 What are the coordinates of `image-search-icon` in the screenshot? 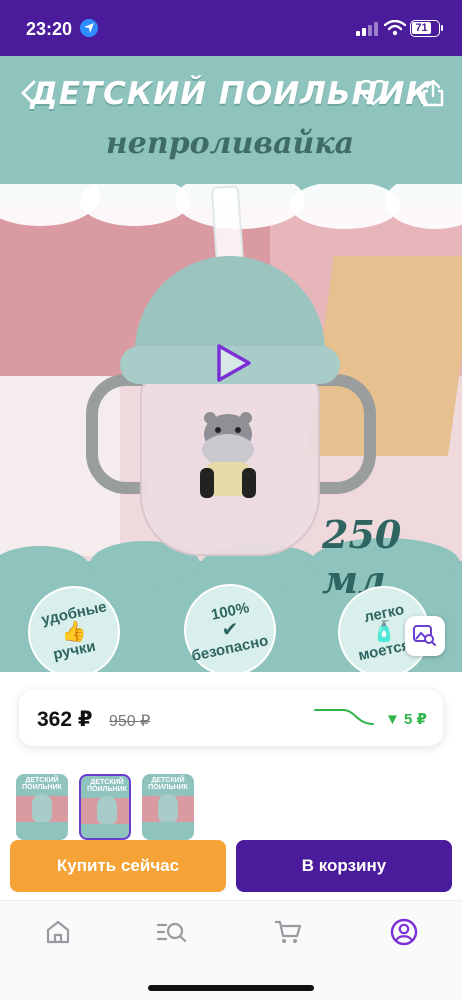 It's located at (424, 635).